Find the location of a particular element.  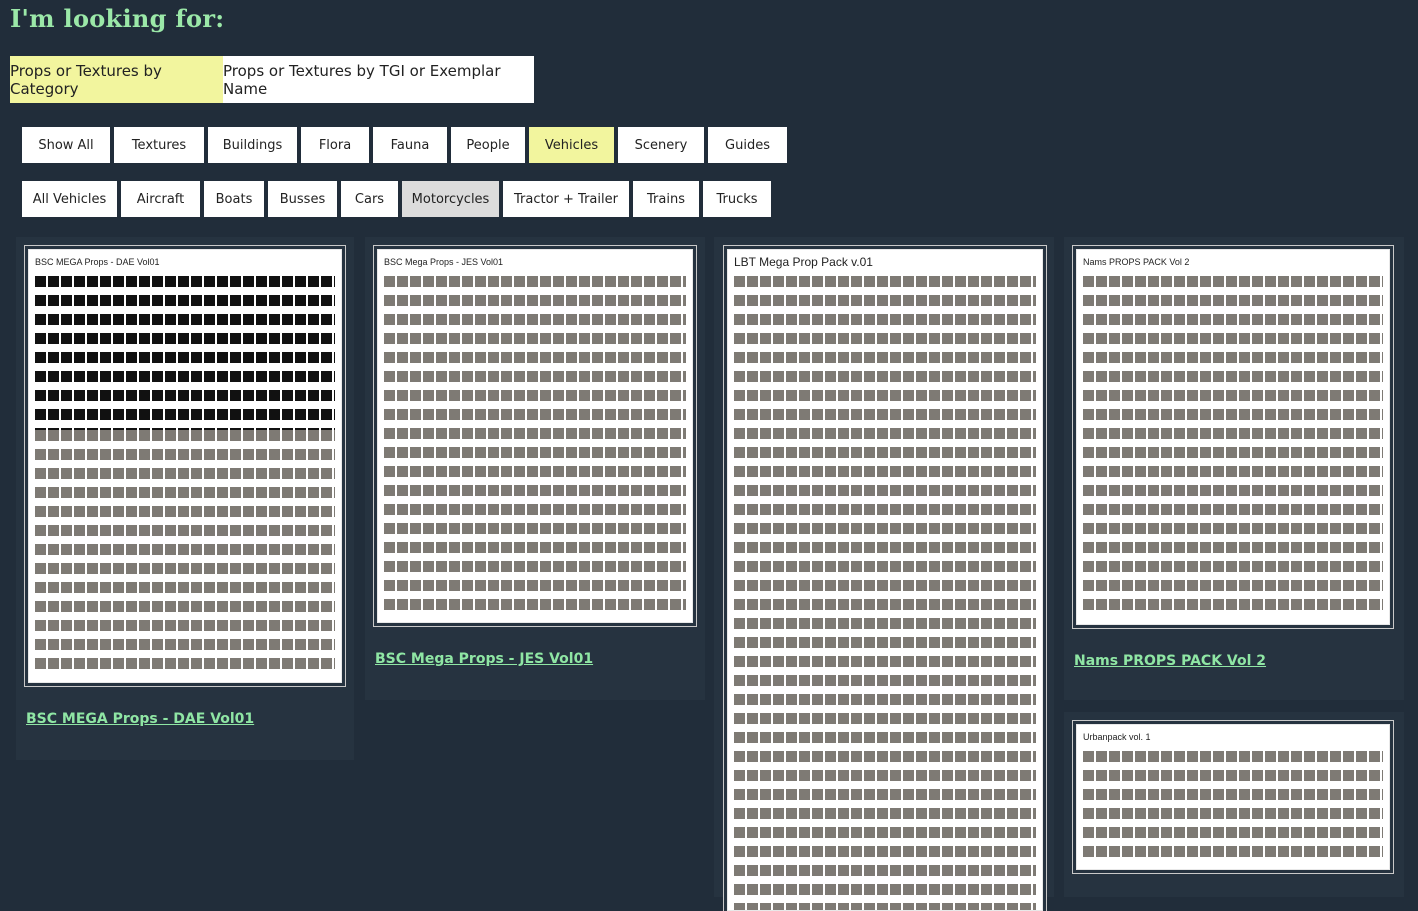

preview-title: Nams PROPS PACK Vol 2 is located at coordinates (1136, 262).